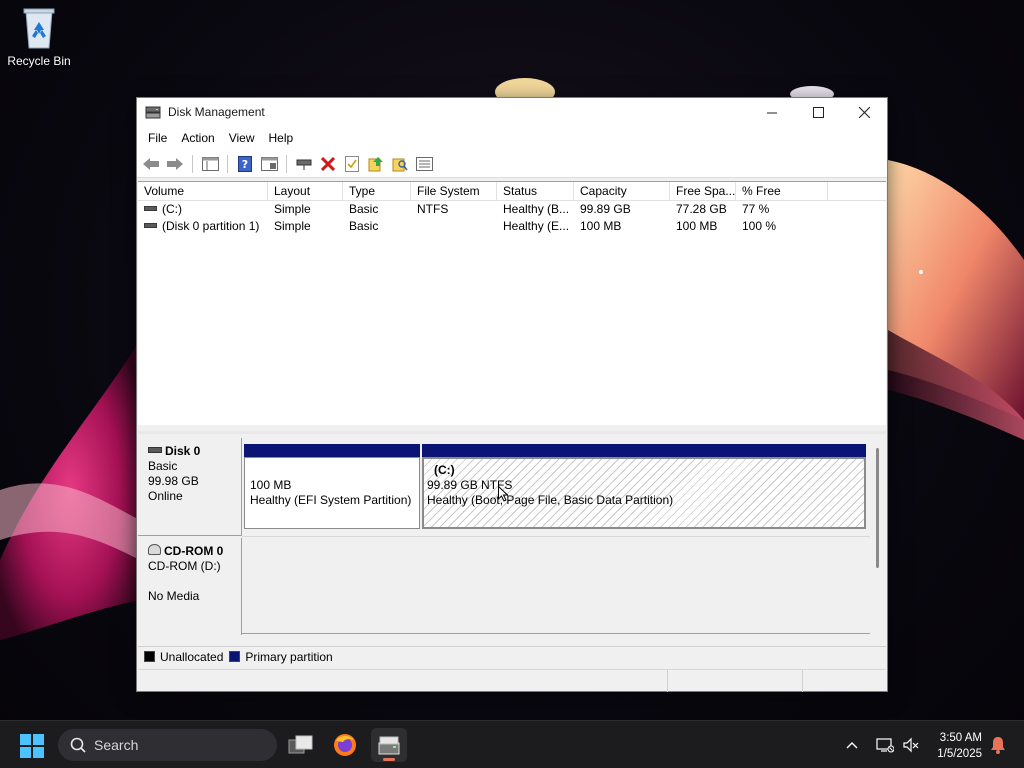  What do you see at coordinates (175, 164) in the screenshot?
I see `forward-button` at bounding box center [175, 164].